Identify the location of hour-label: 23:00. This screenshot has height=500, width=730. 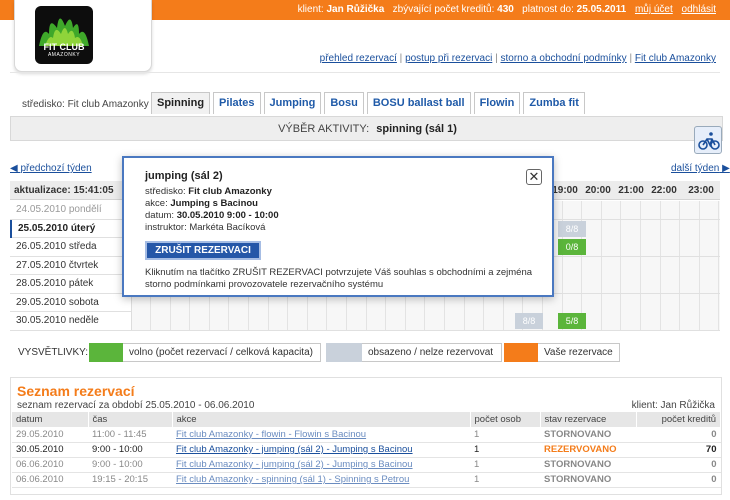
(701, 190).